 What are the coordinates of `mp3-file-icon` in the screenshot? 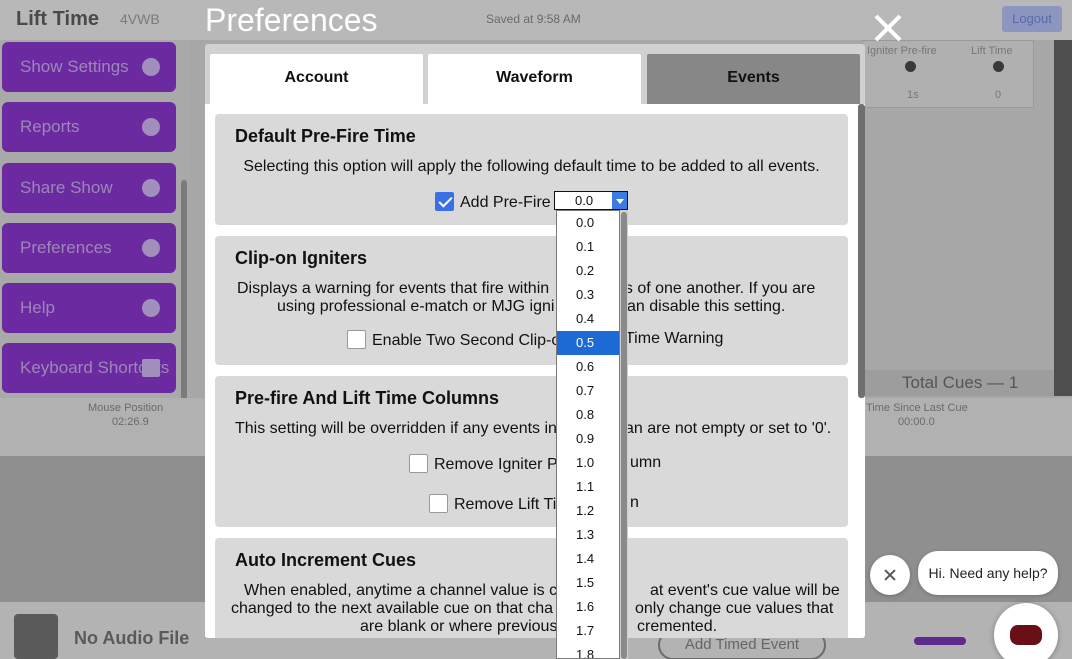 It's located at (36, 636).